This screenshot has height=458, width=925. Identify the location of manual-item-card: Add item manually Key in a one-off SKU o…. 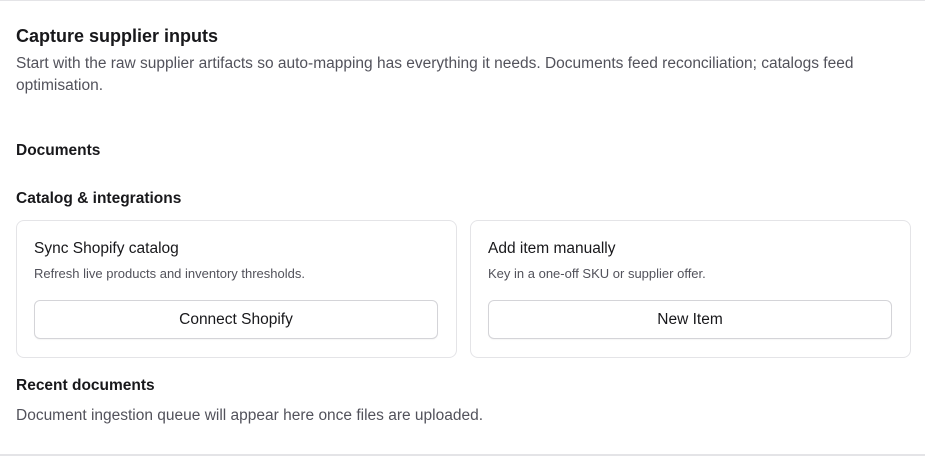
(690, 289).